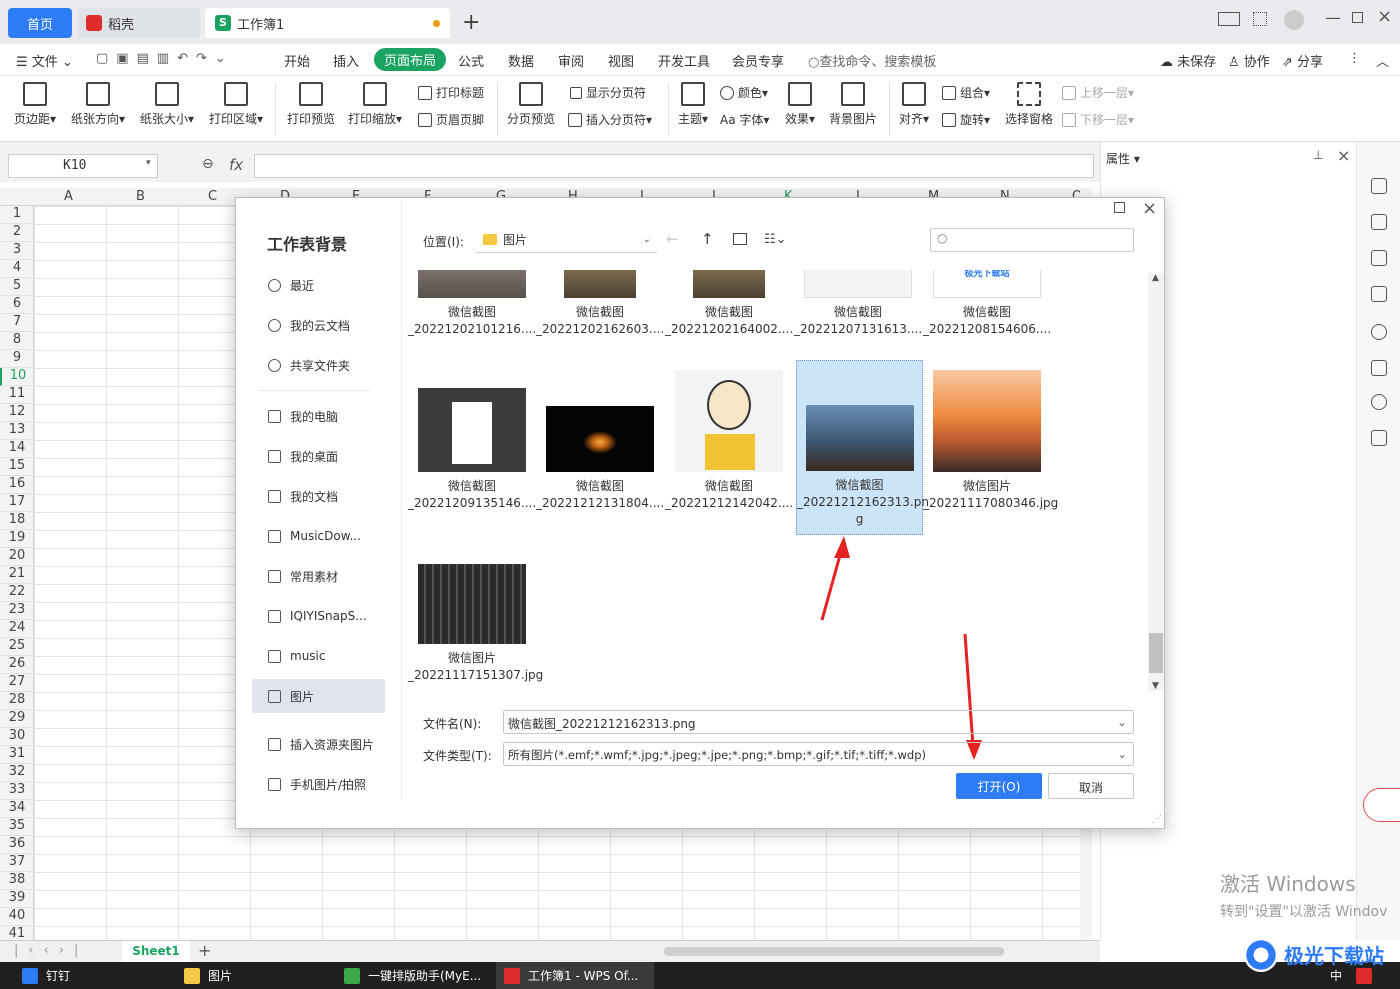 This screenshot has width=1400, height=989. What do you see at coordinates (521, 60) in the screenshot?
I see `menu-data: 数据` at bounding box center [521, 60].